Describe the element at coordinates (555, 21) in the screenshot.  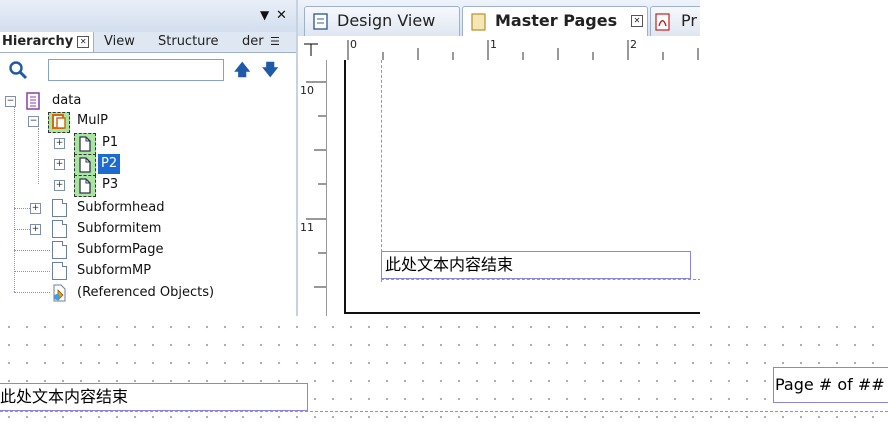
I see `tab-master-pages: Master Pages ✕` at that location.